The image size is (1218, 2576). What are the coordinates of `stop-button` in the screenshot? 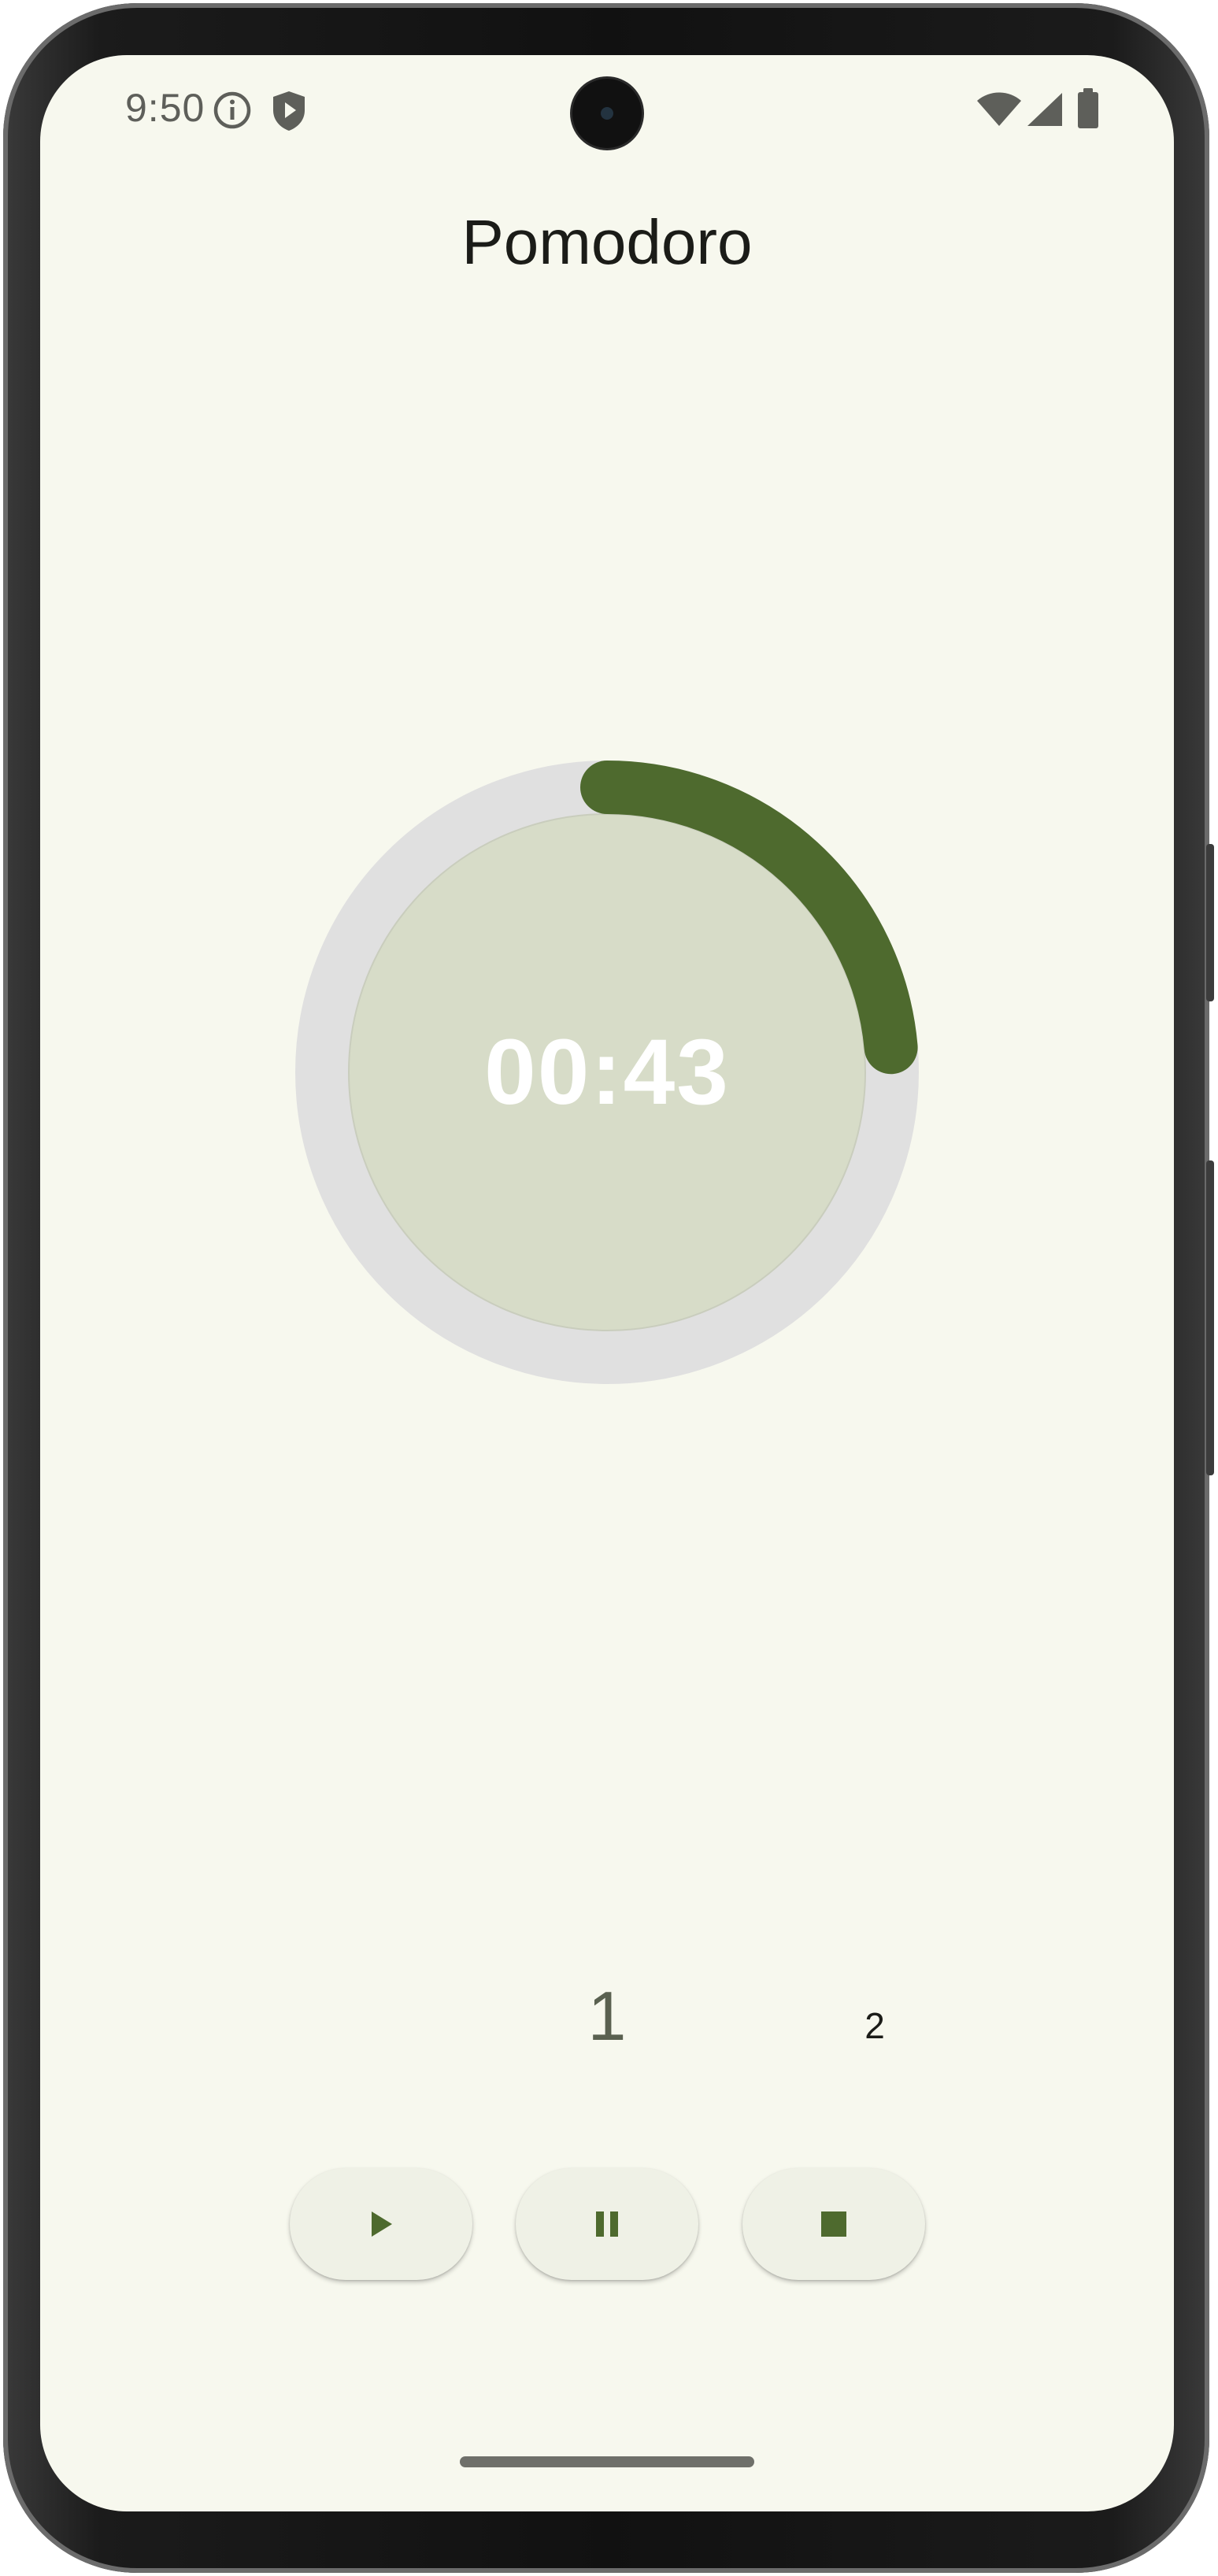 It's located at (833, 2224).